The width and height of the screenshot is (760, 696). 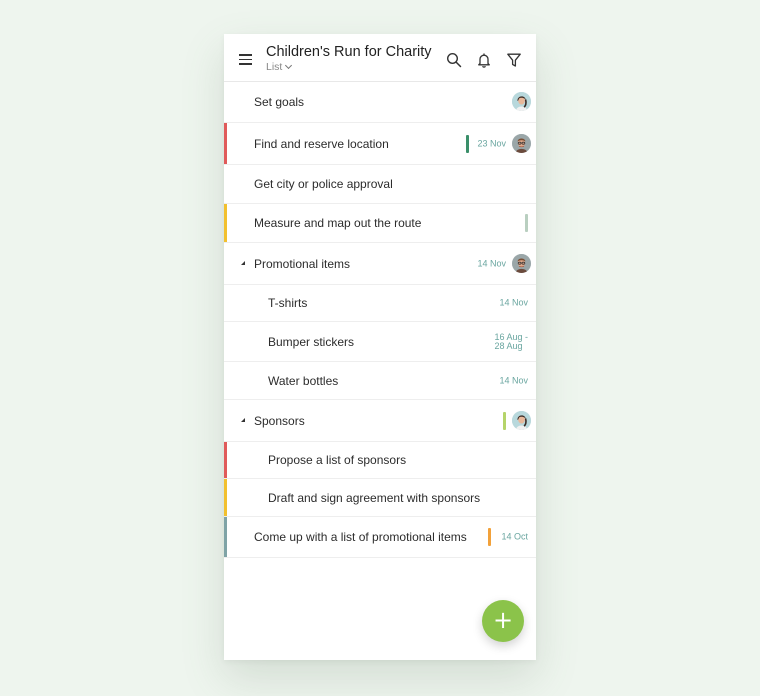 I want to click on due-date: 14 Oct, so click(x=514, y=536).